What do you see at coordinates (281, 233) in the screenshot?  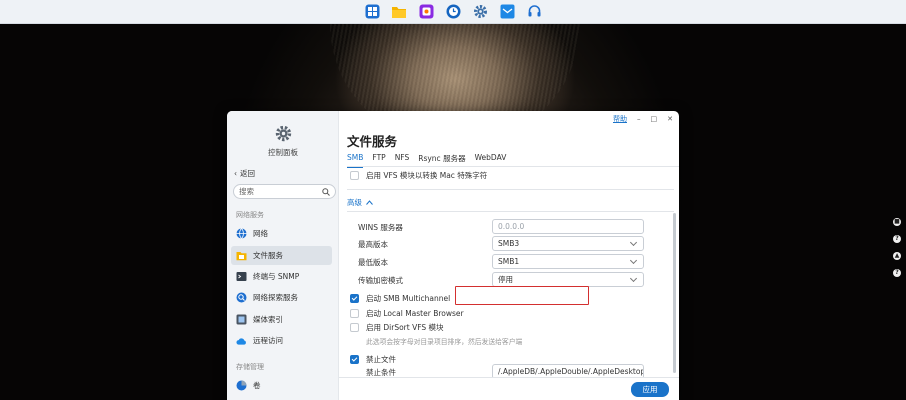 I see `sidebar-item-network: 网络` at bounding box center [281, 233].